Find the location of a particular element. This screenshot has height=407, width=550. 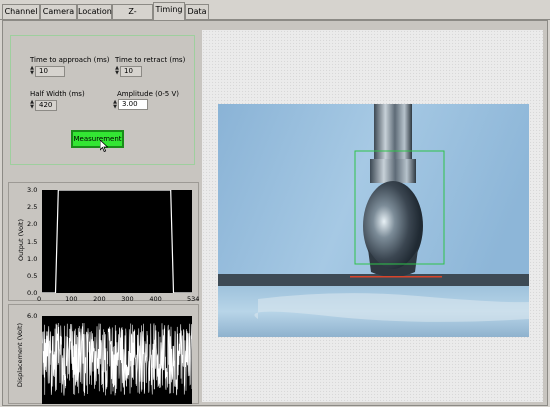

output-x-tick: 0 is located at coordinates (39, 299).